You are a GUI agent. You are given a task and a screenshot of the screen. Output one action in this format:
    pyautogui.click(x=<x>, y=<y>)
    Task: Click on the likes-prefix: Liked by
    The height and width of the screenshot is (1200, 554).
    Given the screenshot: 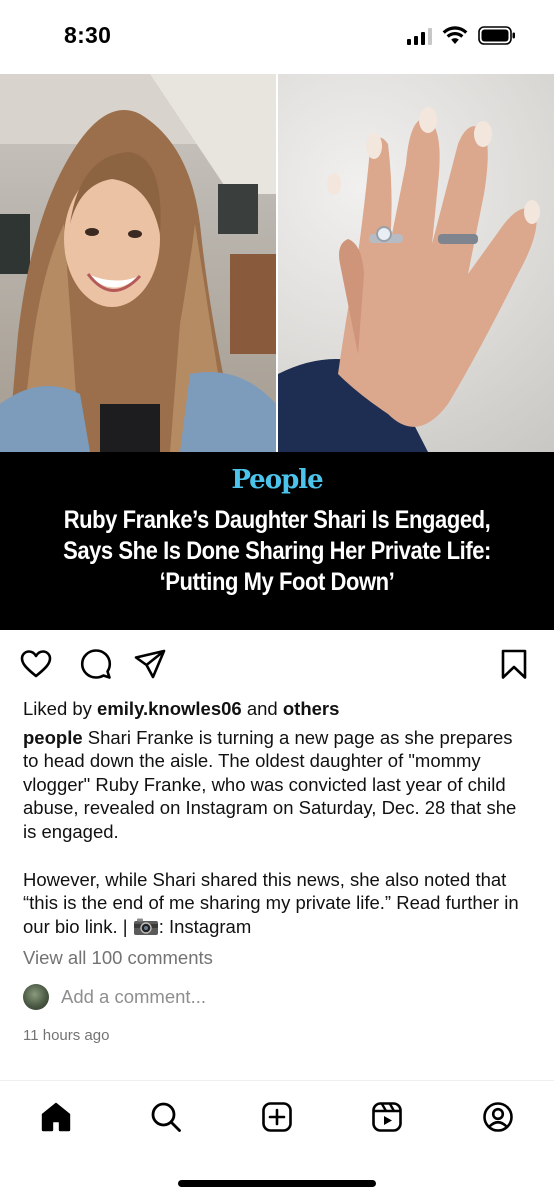 What is the action you would take?
    pyautogui.click(x=57, y=708)
    